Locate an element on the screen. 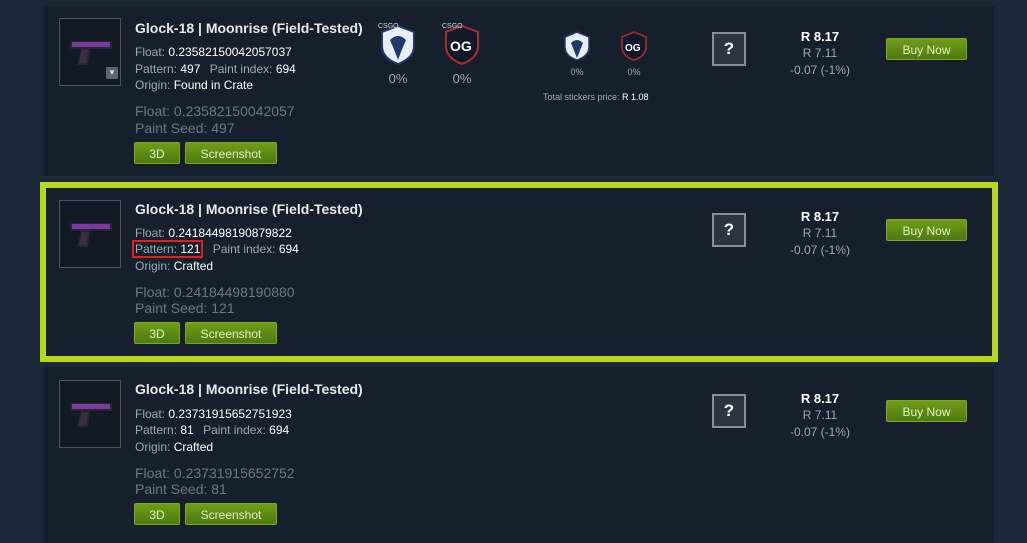 The height and width of the screenshot is (543, 1027). sticker-liquid: CSGO 0% is located at coordinates (398, 53).